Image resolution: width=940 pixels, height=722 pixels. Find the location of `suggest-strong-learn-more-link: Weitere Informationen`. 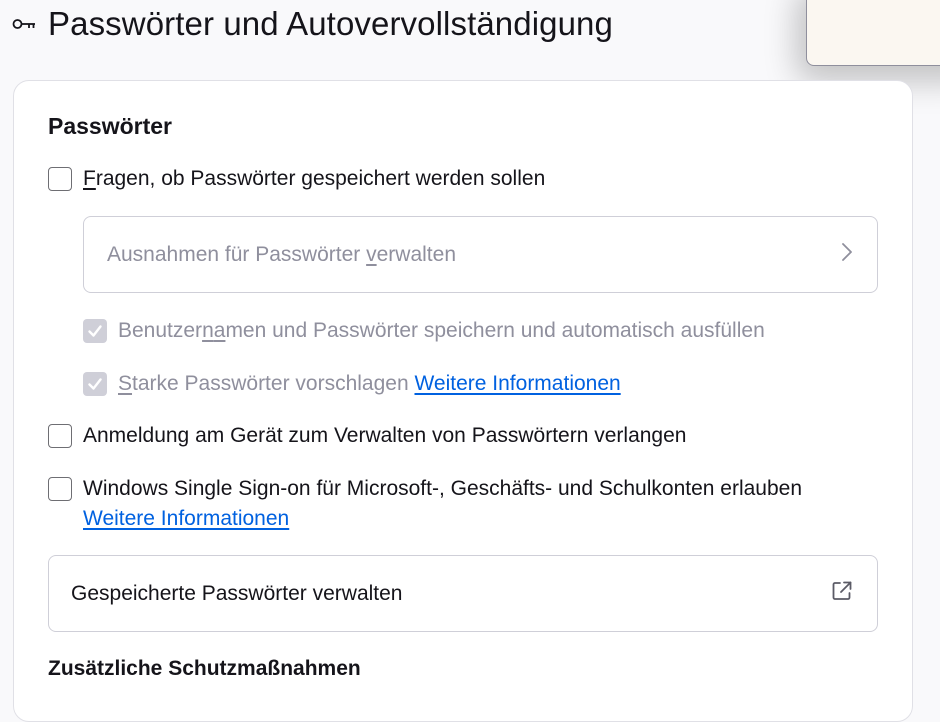

suggest-strong-learn-more-link: Weitere Informationen is located at coordinates (517, 383).